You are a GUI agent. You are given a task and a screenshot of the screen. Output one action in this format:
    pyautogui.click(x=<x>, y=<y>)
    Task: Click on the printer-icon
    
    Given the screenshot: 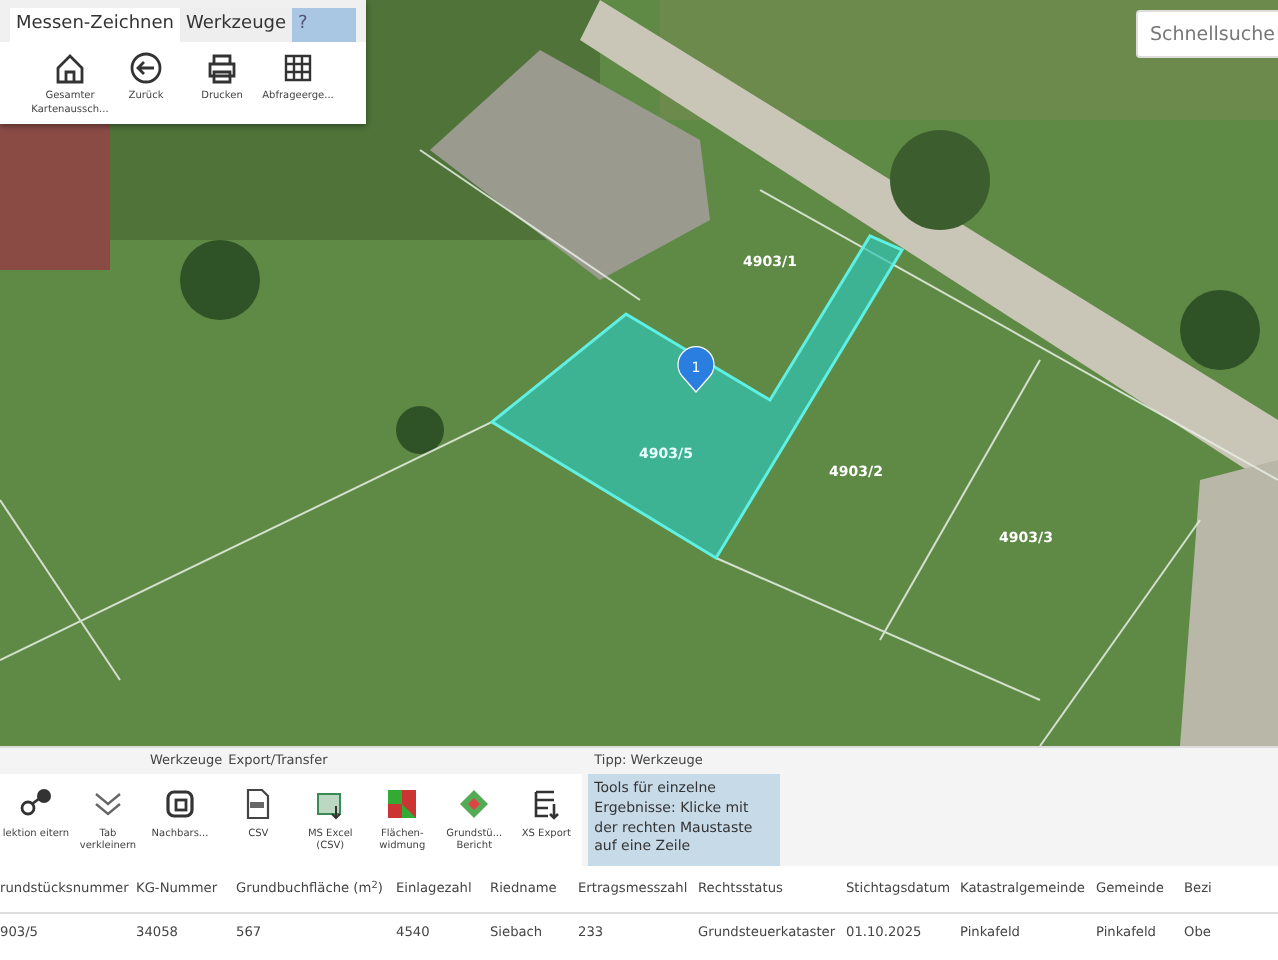 What is the action you would take?
    pyautogui.click(x=222, y=68)
    